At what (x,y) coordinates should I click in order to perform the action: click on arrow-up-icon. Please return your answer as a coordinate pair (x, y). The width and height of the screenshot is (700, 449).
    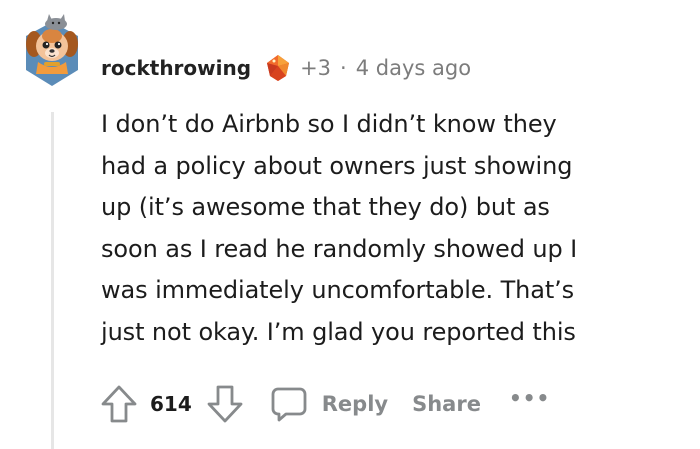
    Looking at the image, I should click on (119, 404).